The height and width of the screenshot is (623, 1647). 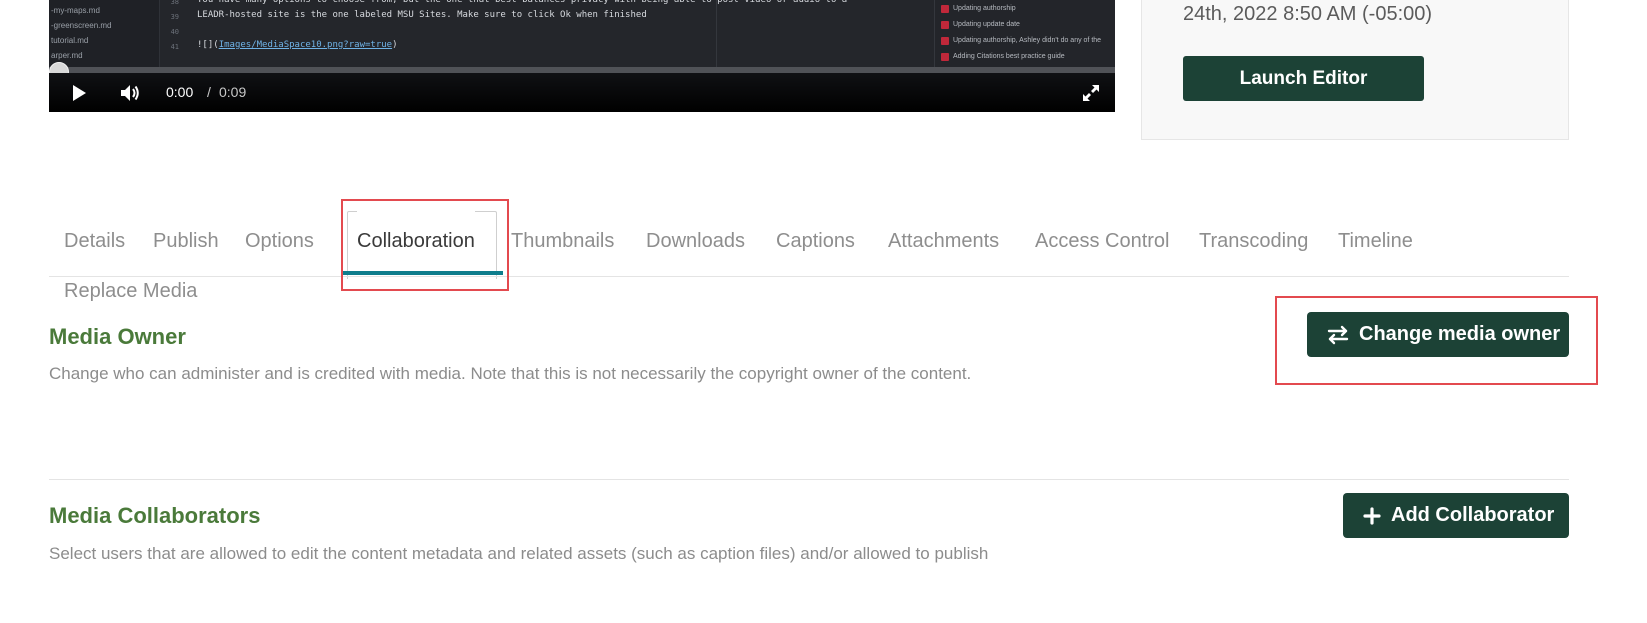 What do you see at coordinates (815, 241) in the screenshot?
I see `tab-captions: Captions` at bounding box center [815, 241].